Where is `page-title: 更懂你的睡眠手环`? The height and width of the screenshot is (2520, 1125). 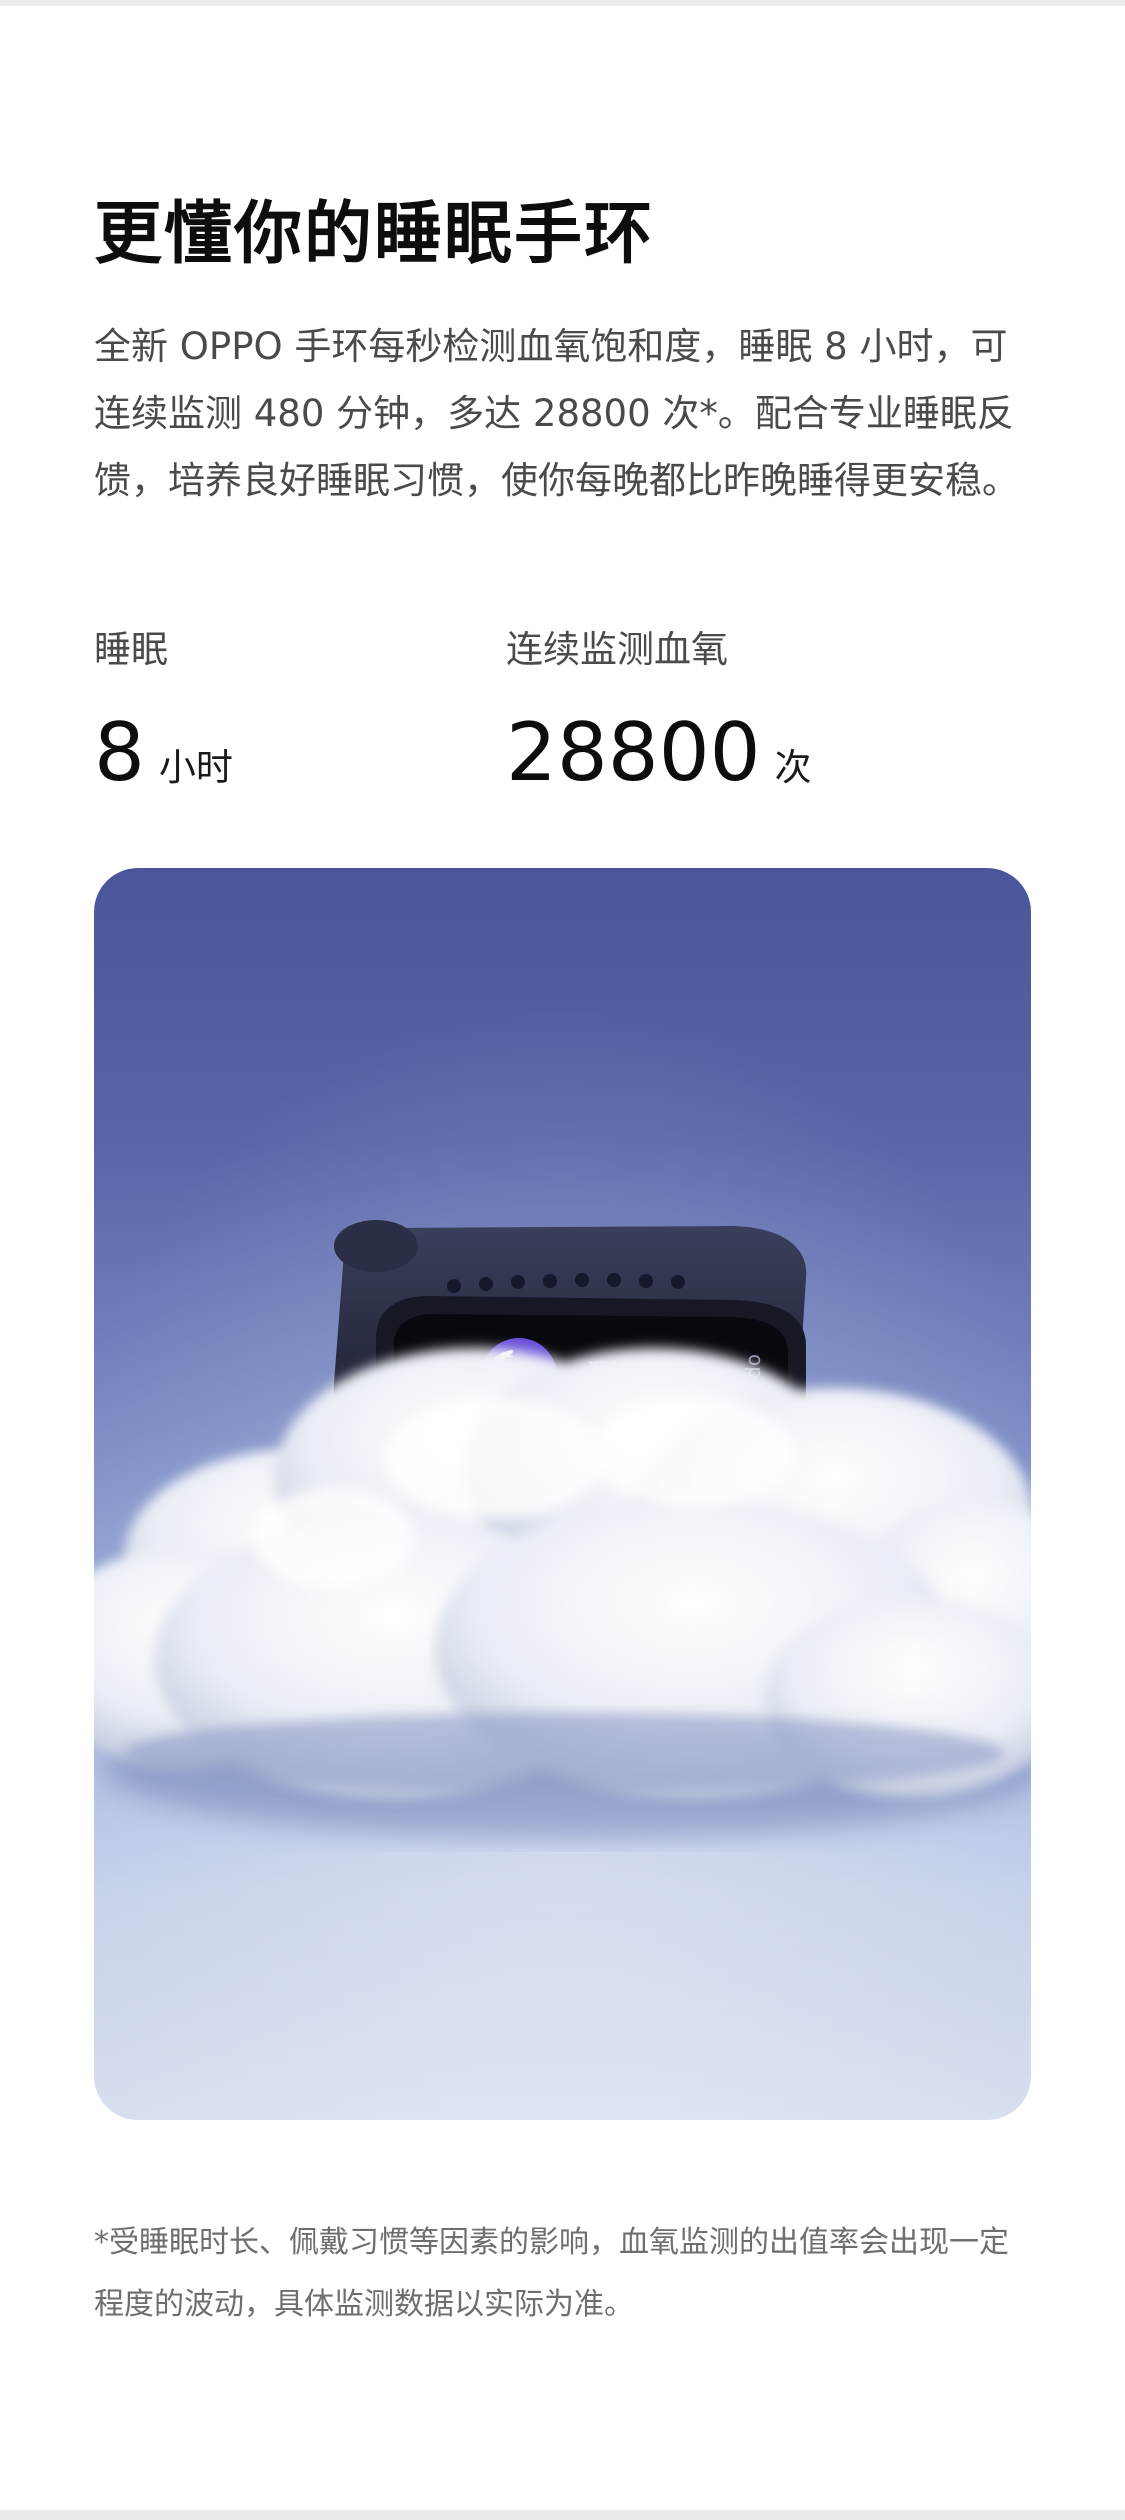
page-title: 更懂你的睡眠手环 is located at coordinates (374, 234).